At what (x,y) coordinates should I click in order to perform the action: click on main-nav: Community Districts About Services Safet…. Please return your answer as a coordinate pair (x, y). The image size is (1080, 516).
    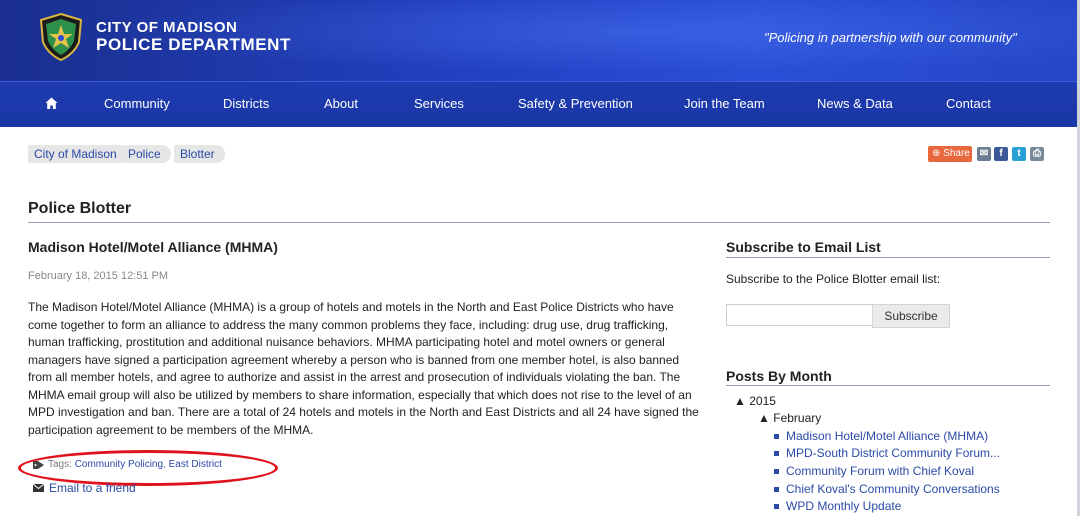
    Looking at the image, I should click on (540, 104).